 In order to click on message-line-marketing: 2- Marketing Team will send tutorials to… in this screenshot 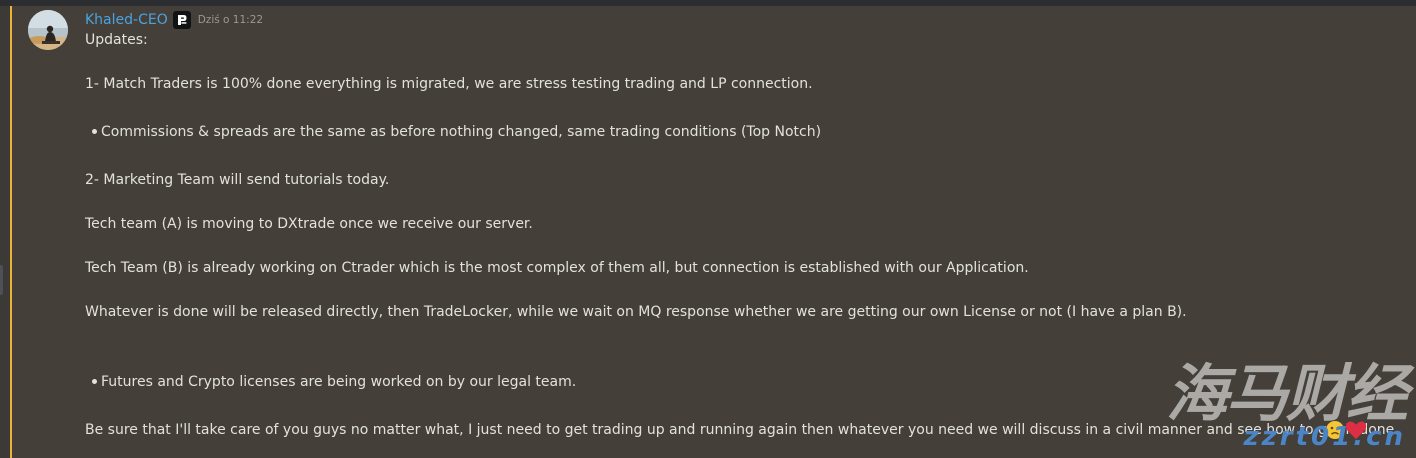, I will do `click(237, 180)`.